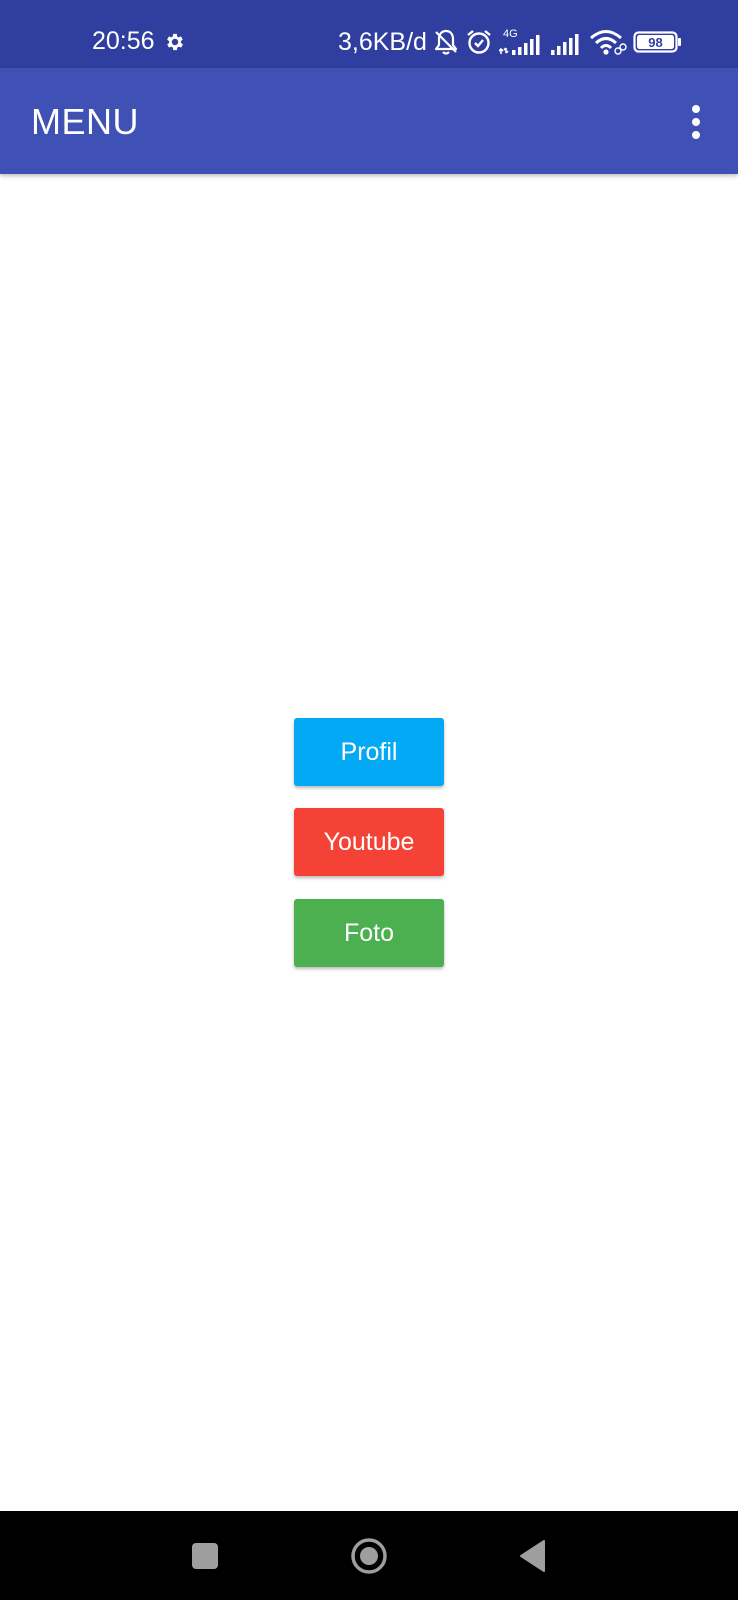  What do you see at coordinates (479, 42) in the screenshot?
I see `alarm-icon` at bounding box center [479, 42].